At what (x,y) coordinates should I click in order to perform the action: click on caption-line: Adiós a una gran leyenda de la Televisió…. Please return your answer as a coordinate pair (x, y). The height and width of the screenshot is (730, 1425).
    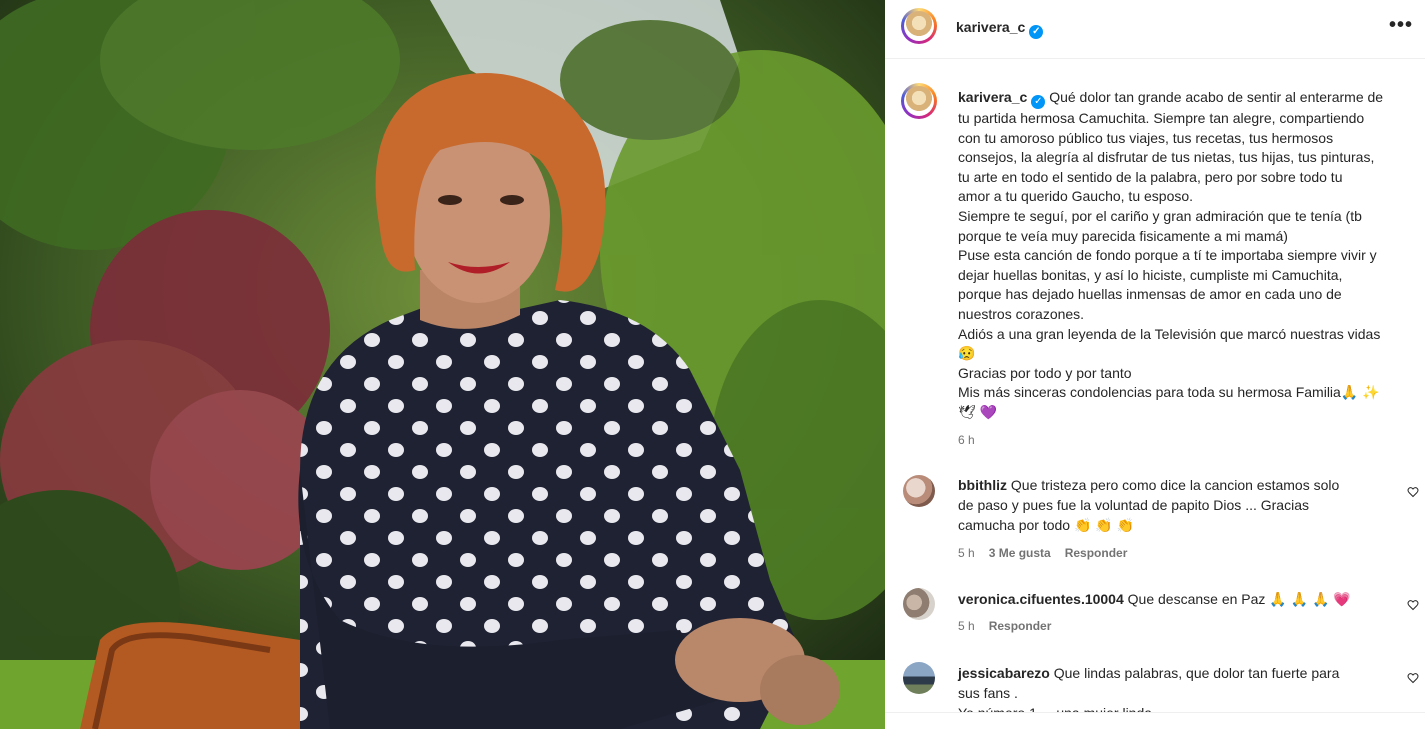
    Looking at the image, I should click on (1169, 333).